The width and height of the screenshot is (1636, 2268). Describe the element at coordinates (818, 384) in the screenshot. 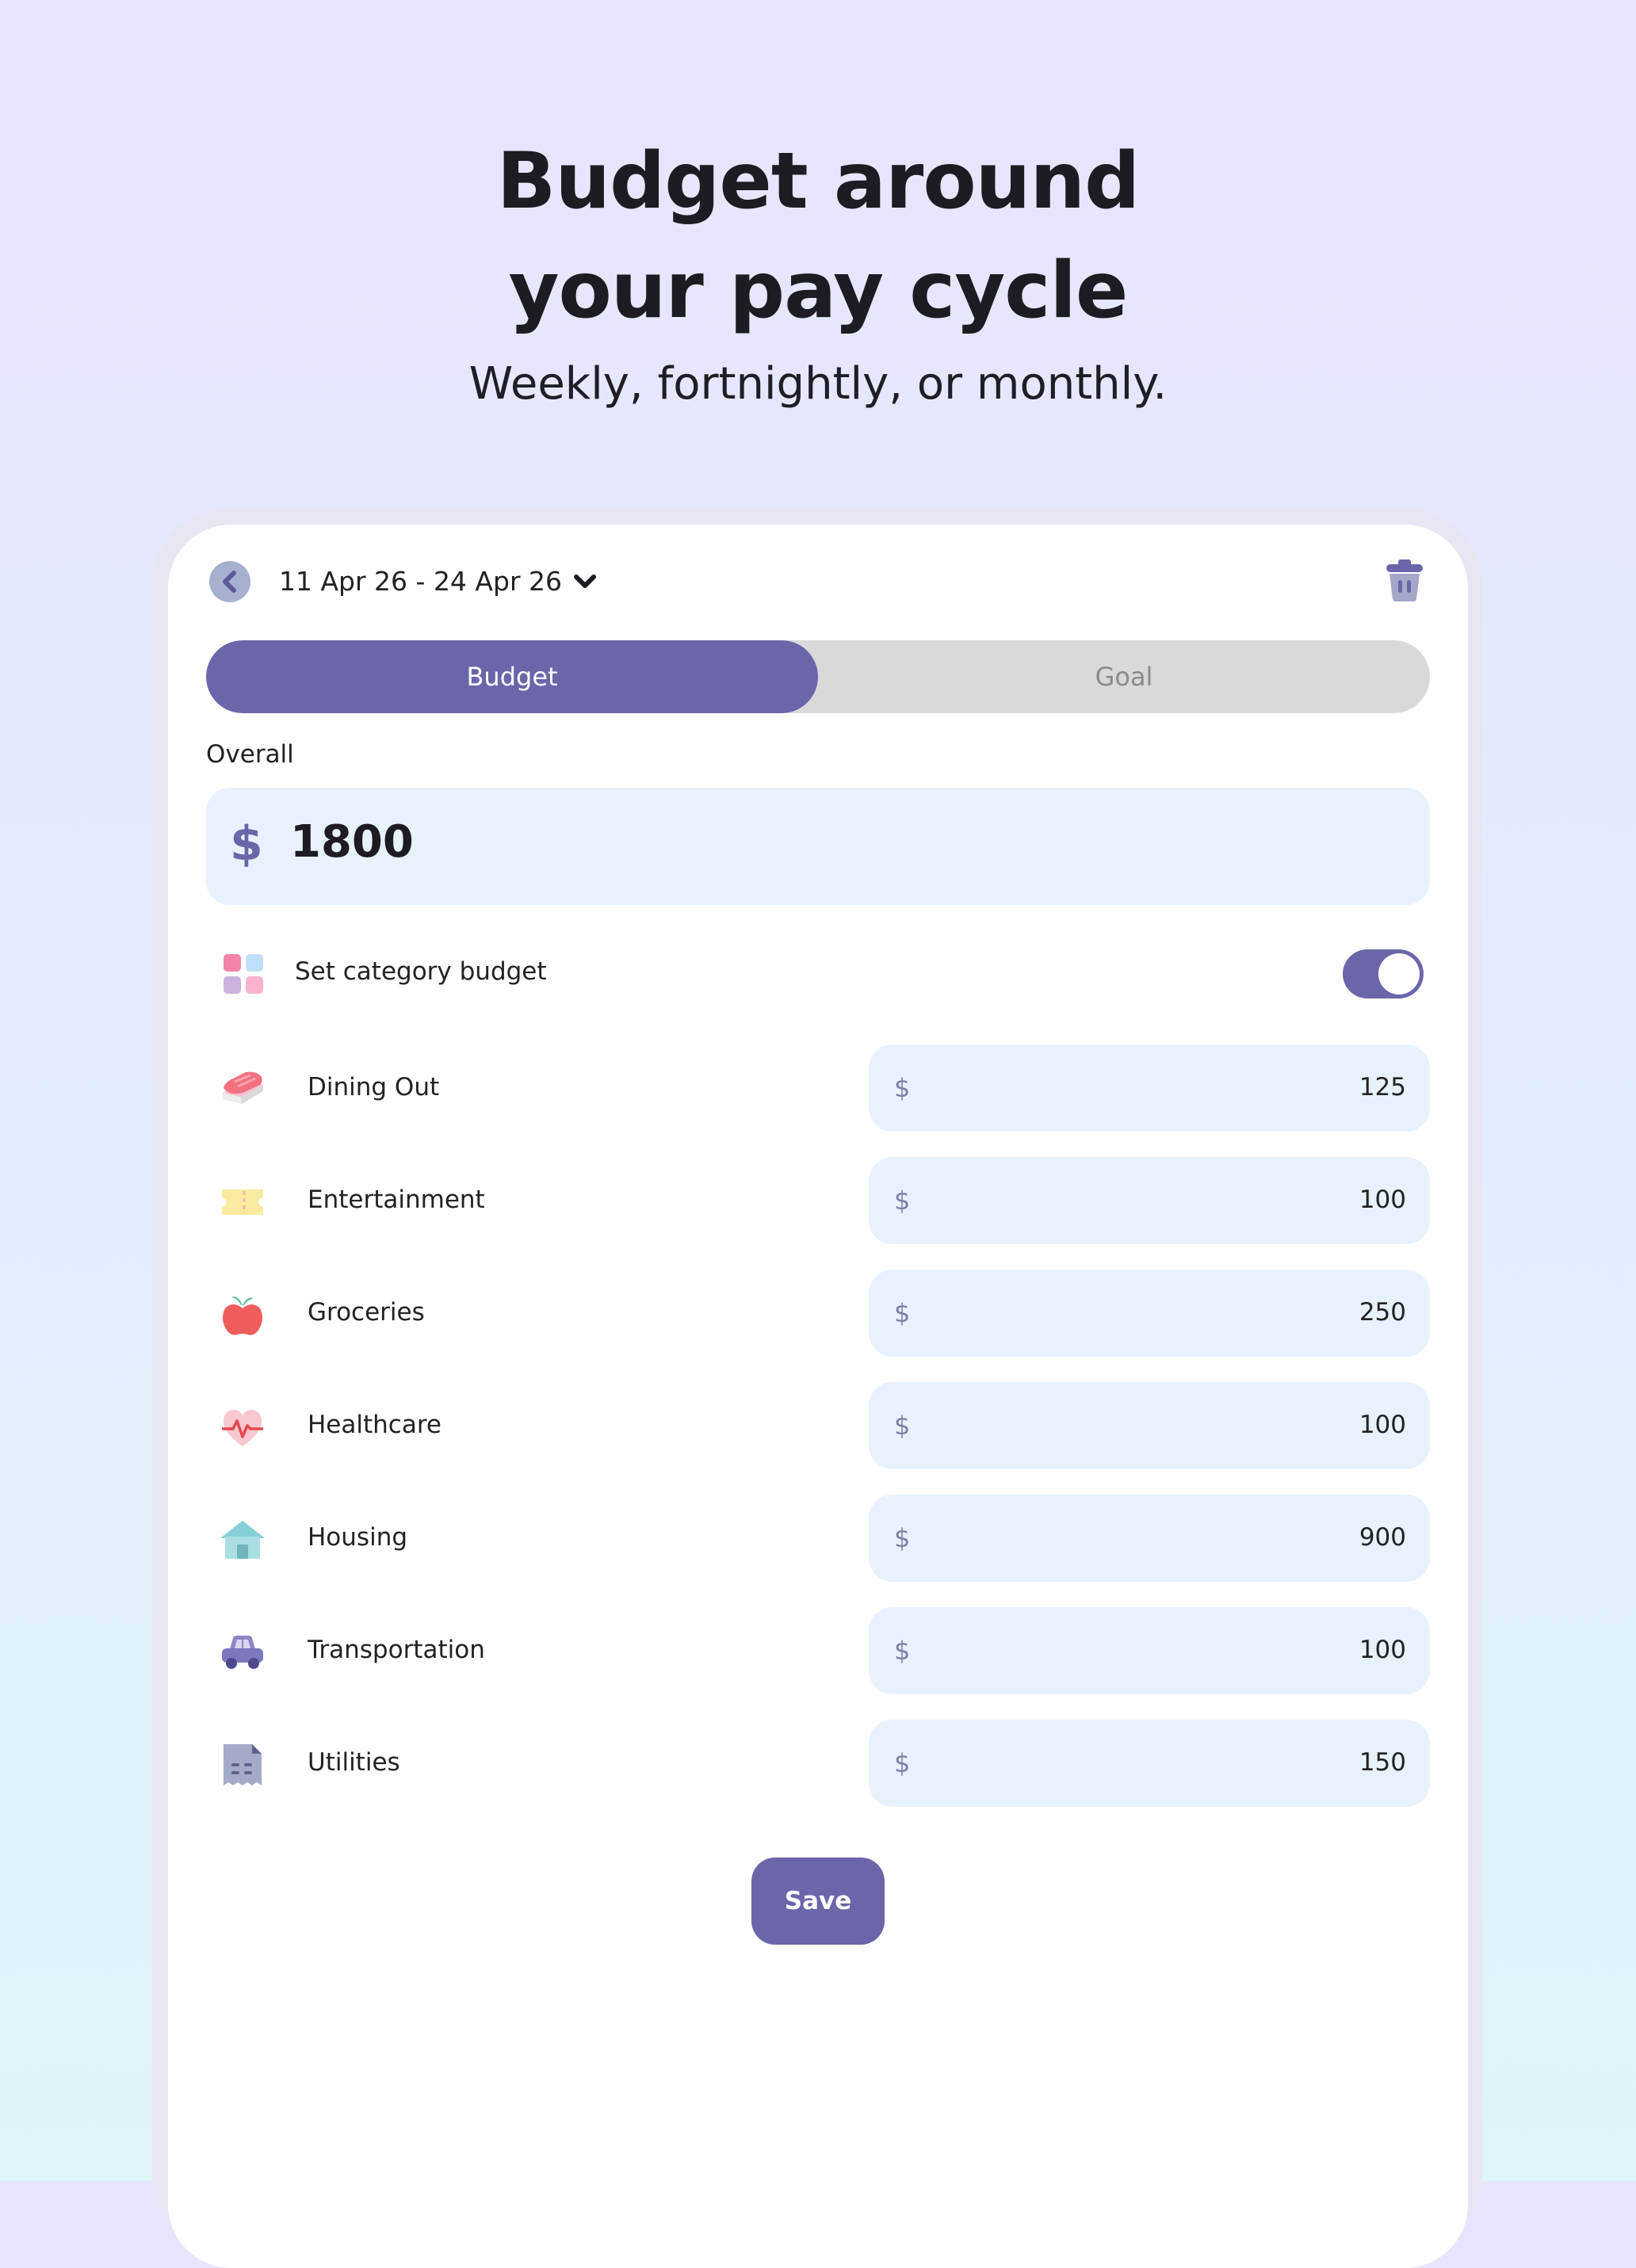

I see `hero-subtitle: Weekly, fortnightly, or monthly.` at that location.